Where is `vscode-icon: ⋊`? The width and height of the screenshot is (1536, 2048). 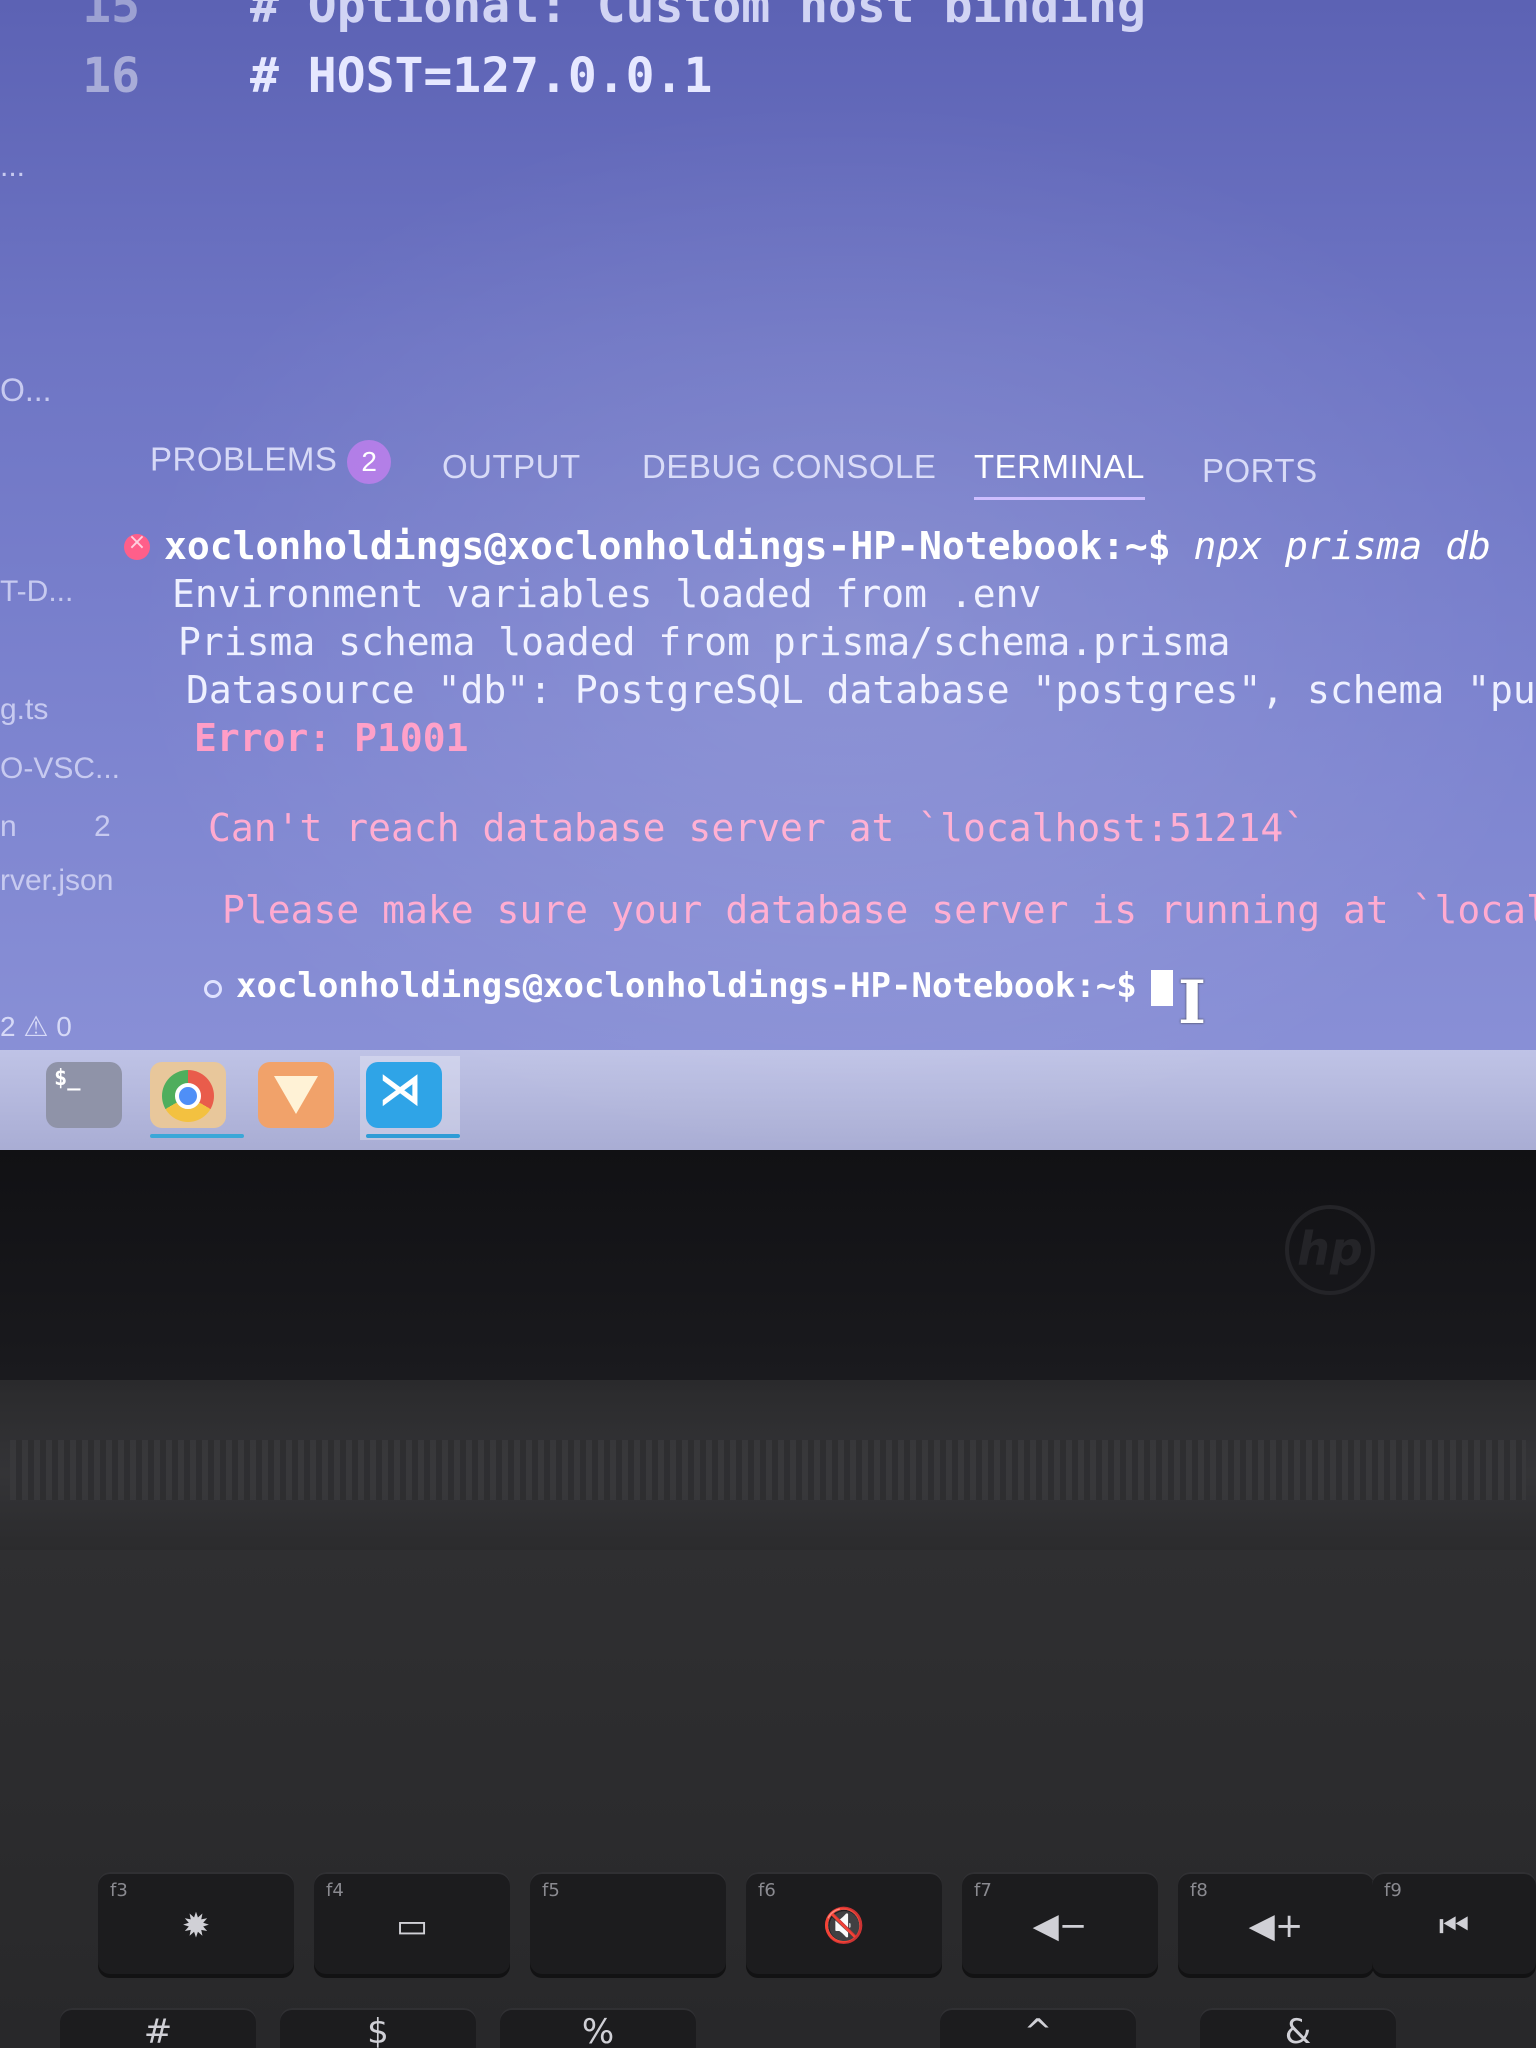 vscode-icon: ⋊ is located at coordinates (400, 1089).